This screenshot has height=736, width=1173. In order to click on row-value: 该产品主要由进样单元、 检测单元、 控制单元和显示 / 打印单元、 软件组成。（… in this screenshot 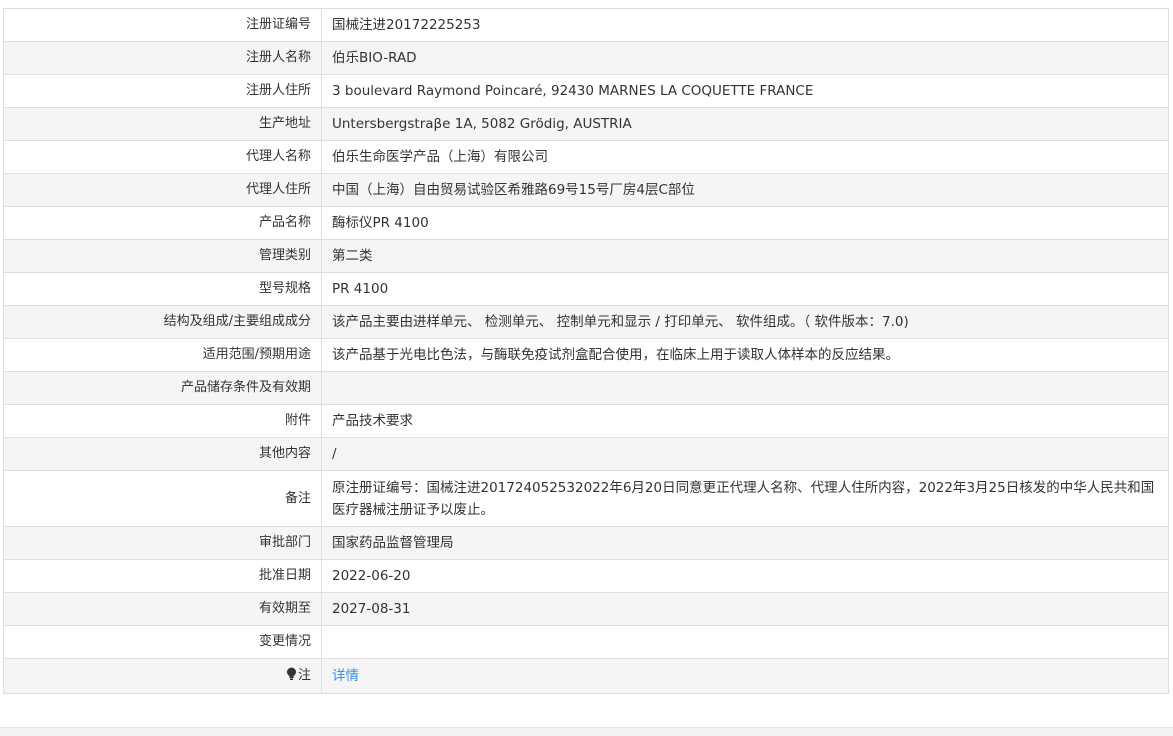, I will do `click(745, 322)`.